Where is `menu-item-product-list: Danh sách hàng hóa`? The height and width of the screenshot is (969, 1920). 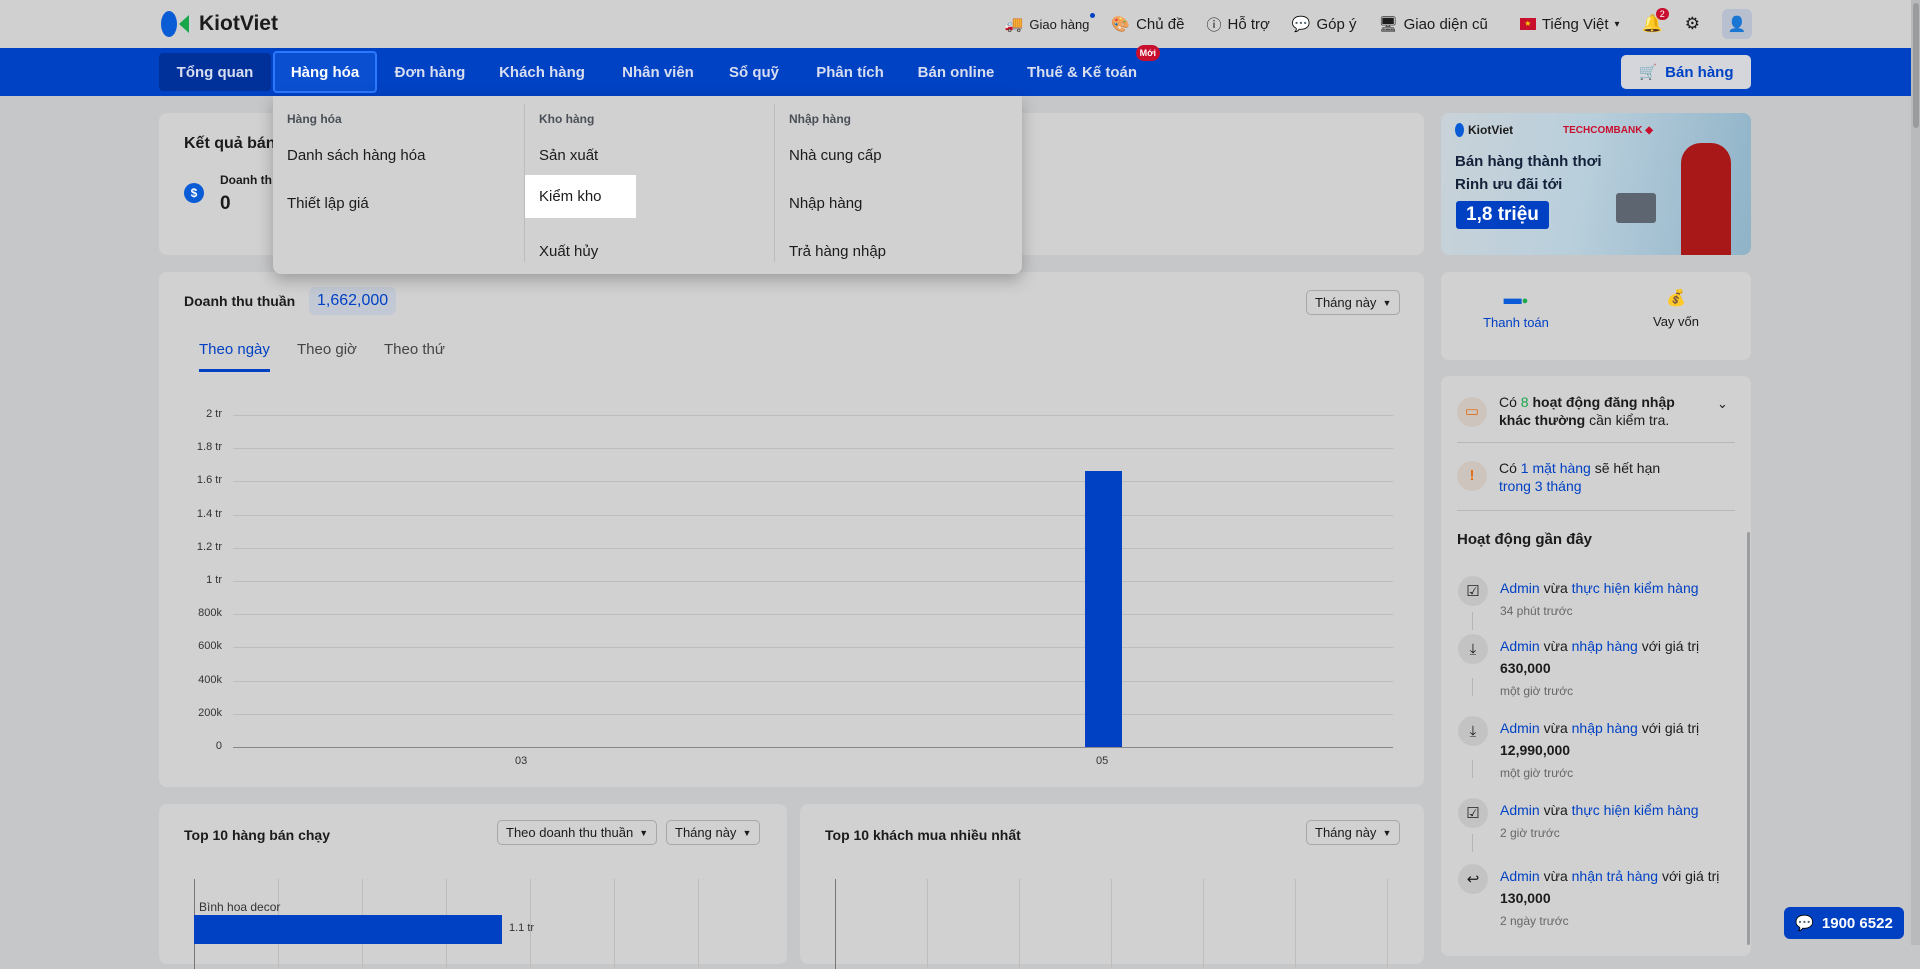 menu-item-product-list: Danh sách hàng hóa is located at coordinates (356, 155).